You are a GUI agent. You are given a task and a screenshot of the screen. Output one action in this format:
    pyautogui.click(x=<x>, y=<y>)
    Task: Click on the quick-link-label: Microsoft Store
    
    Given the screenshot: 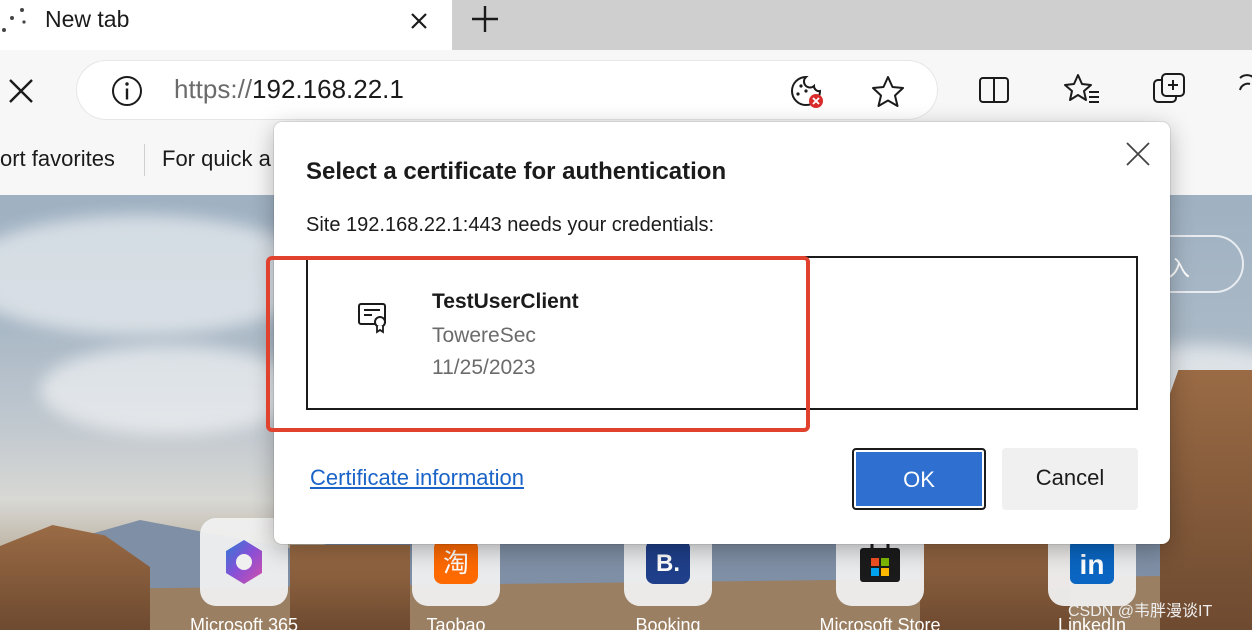 What is the action you would take?
    pyautogui.click(x=880, y=622)
    